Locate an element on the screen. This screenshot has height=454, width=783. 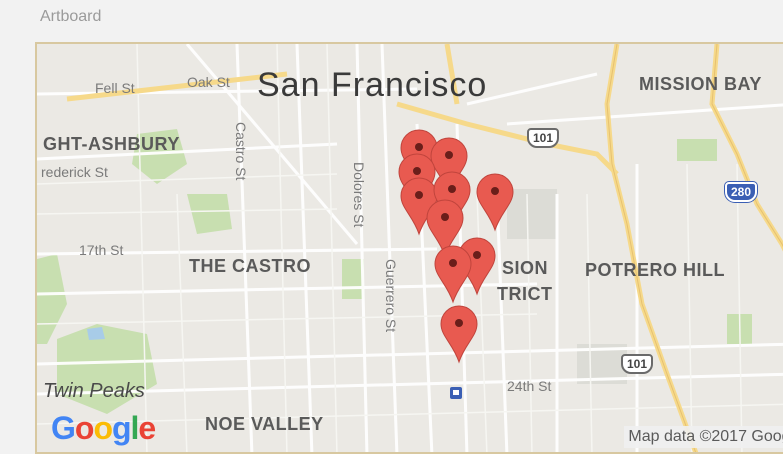
neighborhood-label-mission: SION is located at coordinates (525, 268).